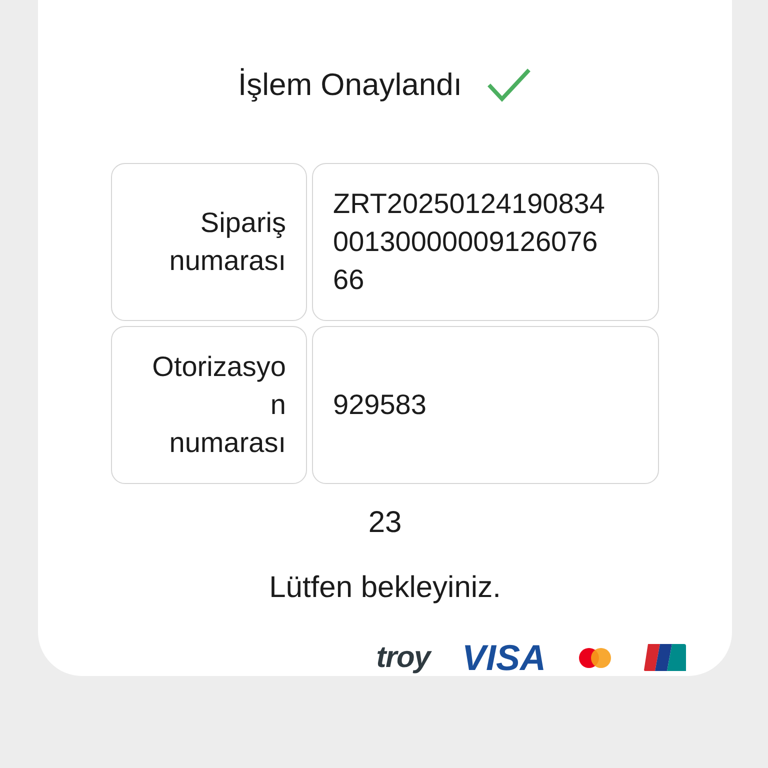 The image size is (768, 768). Describe the element at coordinates (469, 241) in the screenshot. I see `row-value: ZRT202501241908340013000000912607666` at that location.